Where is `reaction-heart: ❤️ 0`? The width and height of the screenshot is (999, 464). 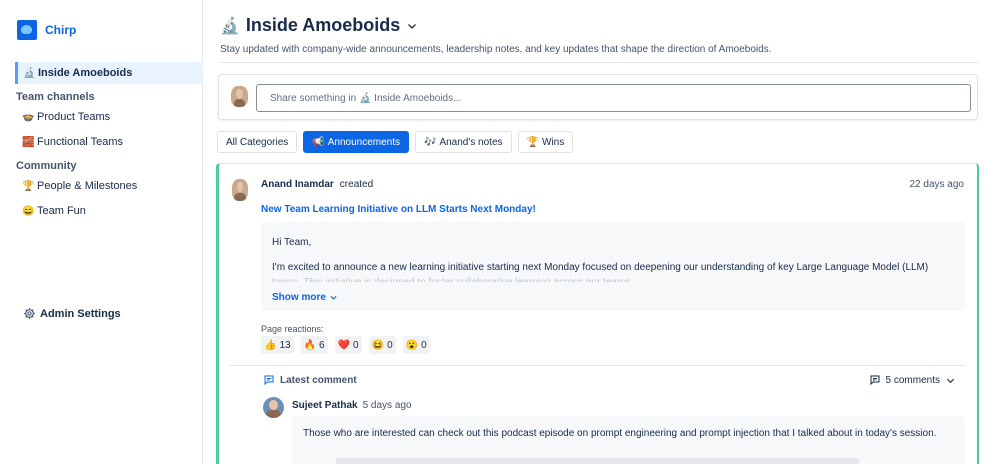 reaction-heart: ❤️ 0 is located at coordinates (348, 345).